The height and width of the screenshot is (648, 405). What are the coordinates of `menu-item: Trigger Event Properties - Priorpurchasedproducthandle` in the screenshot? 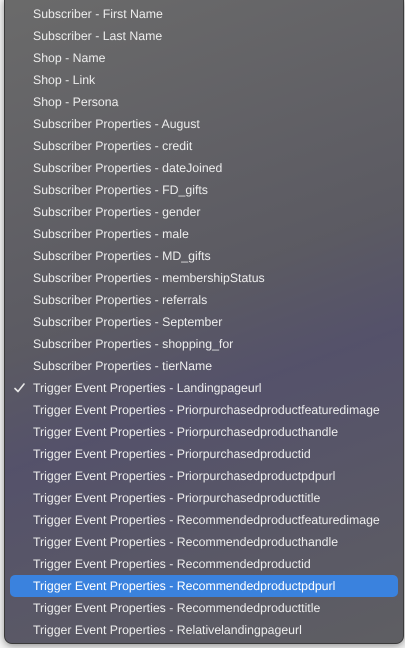 It's located at (204, 432).